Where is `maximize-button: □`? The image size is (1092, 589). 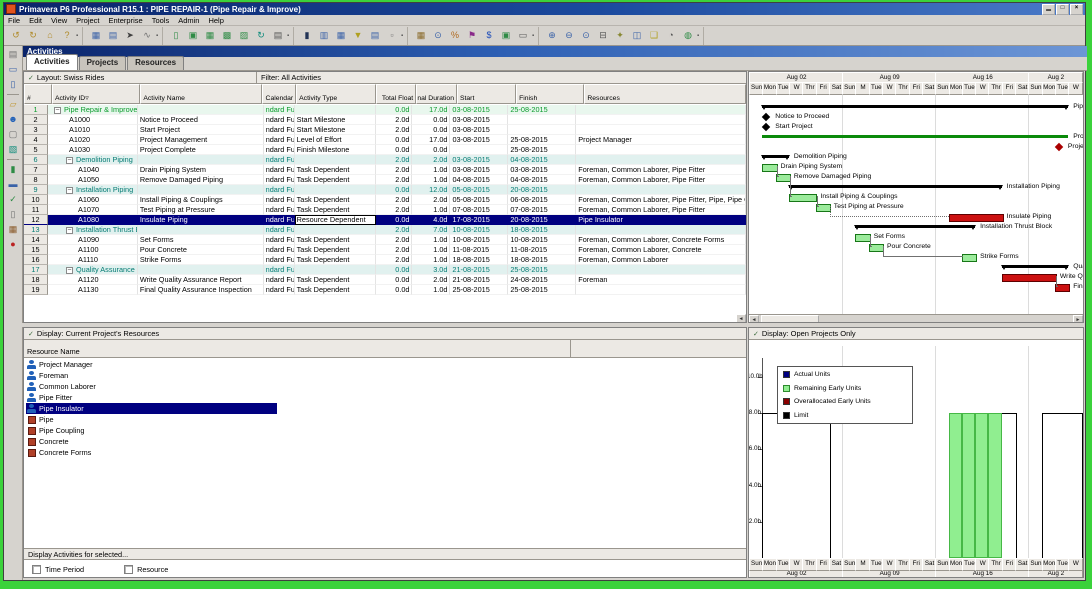 maximize-button: □ is located at coordinates (1062, 9).